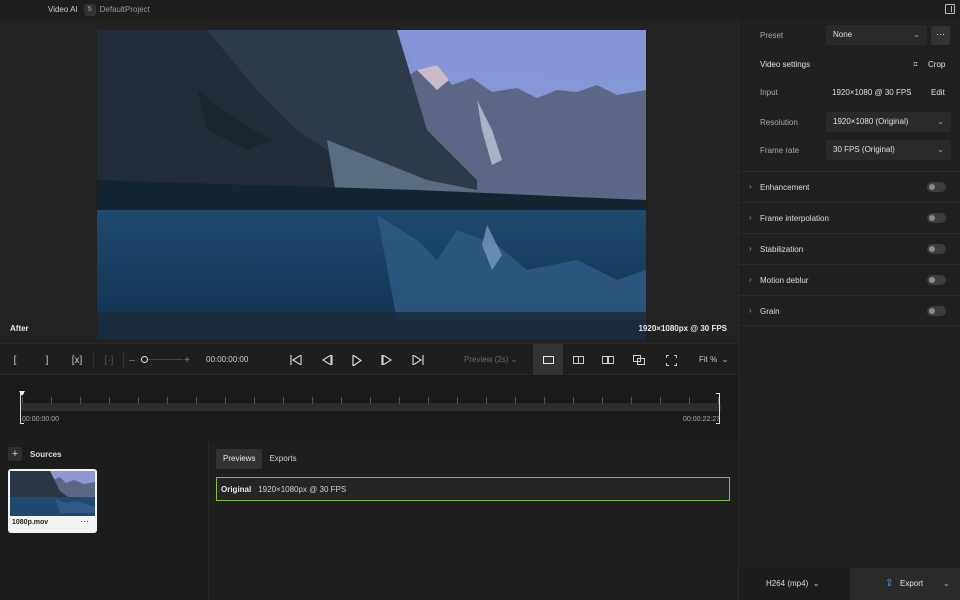  I want to click on tab-exports: Exports, so click(282, 459).